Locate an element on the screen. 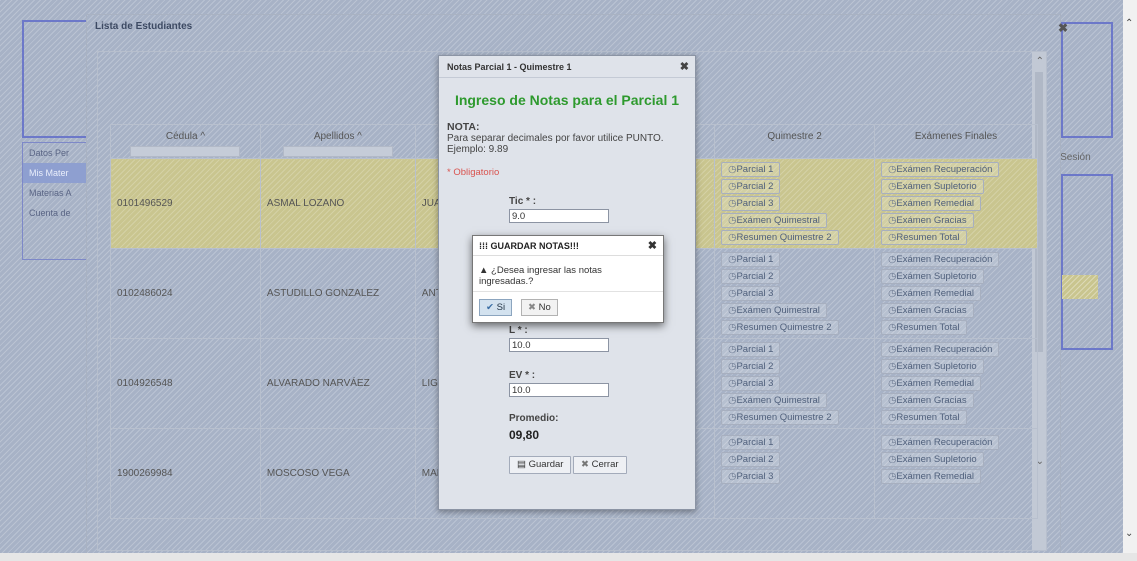 The image size is (1137, 561). sidebar-item: Mis Mater is located at coordinates (55, 173).